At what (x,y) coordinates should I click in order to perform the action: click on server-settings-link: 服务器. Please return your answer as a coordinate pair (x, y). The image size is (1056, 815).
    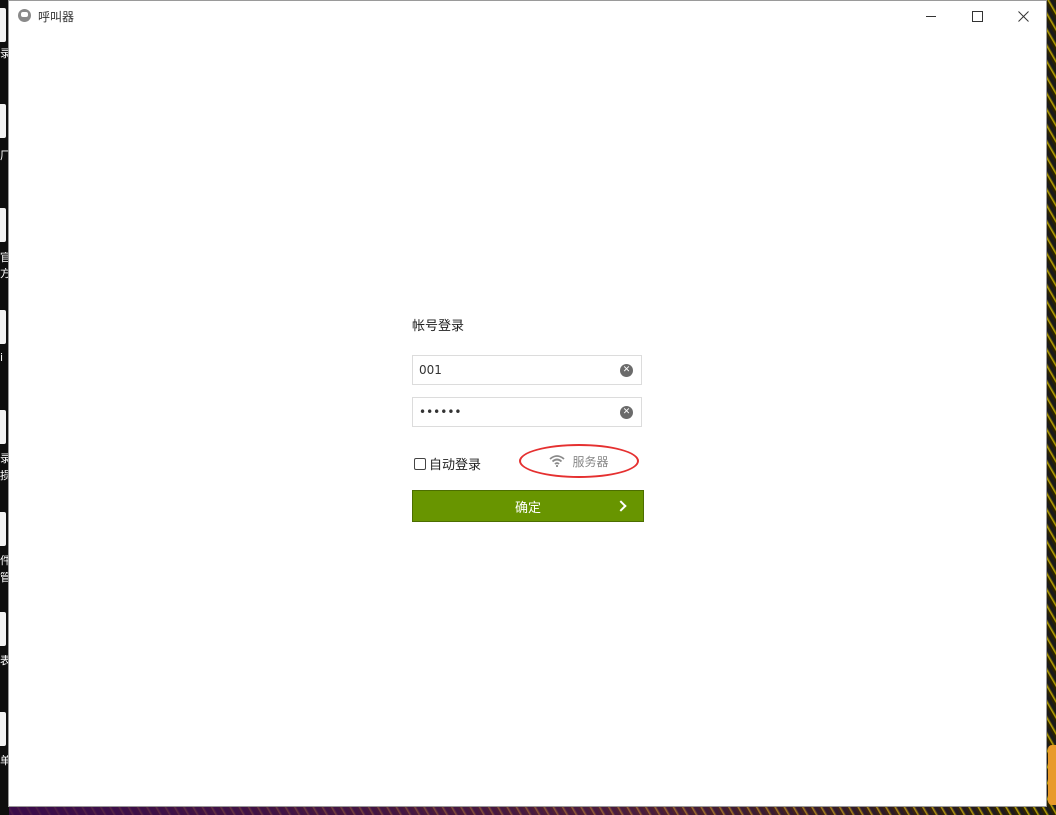
    Looking at the image, I should click on (579, 461).